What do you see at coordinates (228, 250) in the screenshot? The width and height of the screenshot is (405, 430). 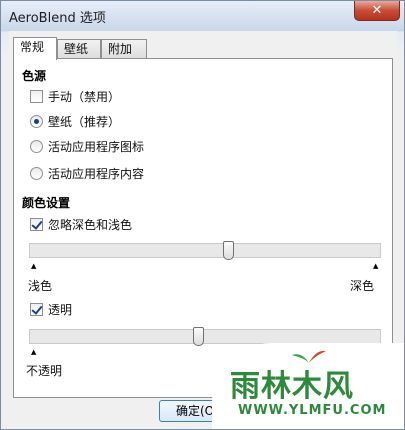 I see `lightness-slider-thumb` at bounding box center [228, 250].